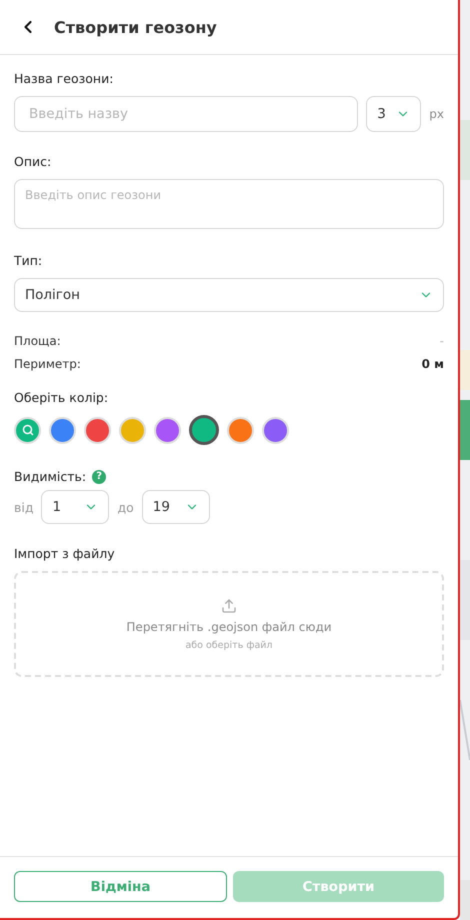  What do you see at coordinates (442, 341) in the screenshot?
I see `stat-value: -` at bounding box center [442, 341].